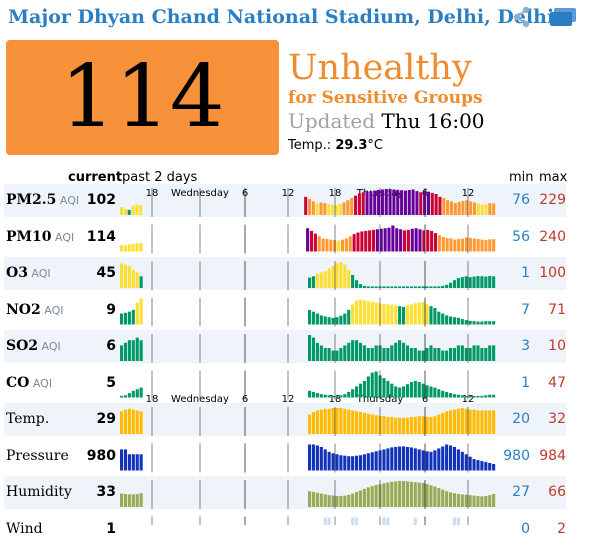  What do you see at coordinates (106, 273) in the screenshot?
I see `row-current-value: 45` at bounding box center [106, 273].